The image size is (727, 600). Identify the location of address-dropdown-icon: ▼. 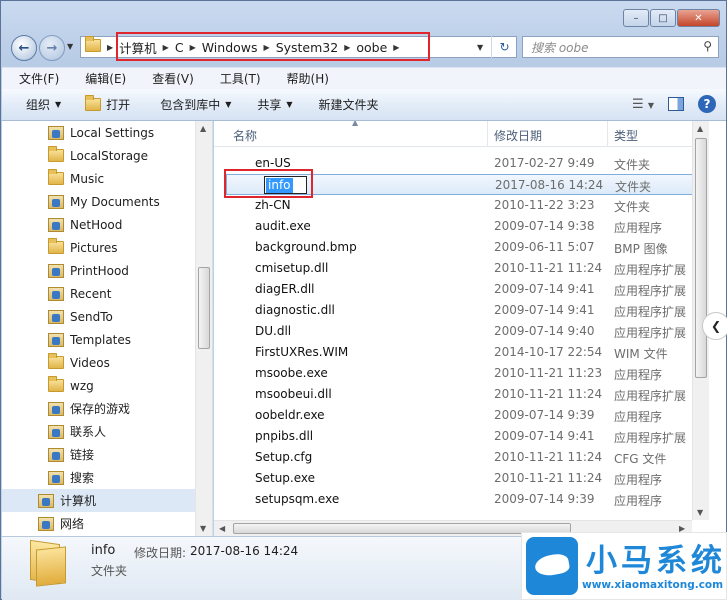
(480, 47).